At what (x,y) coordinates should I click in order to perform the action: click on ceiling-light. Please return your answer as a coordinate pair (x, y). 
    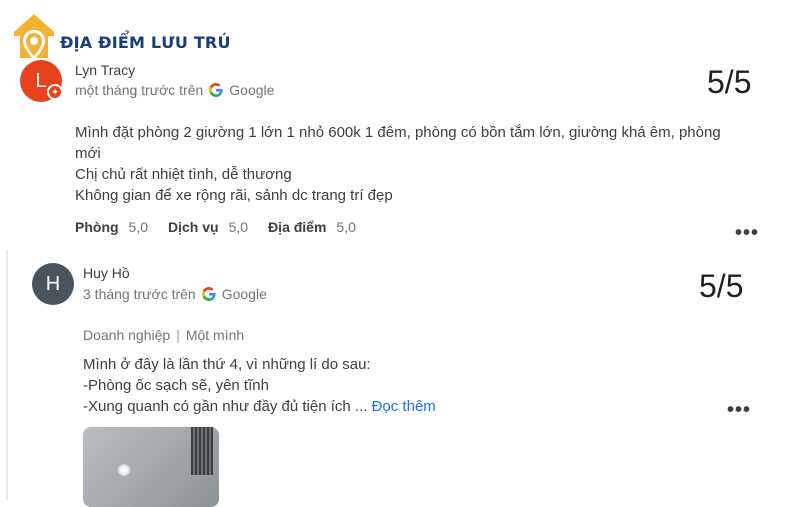
    Looking at the image, I should click on (124, 470).